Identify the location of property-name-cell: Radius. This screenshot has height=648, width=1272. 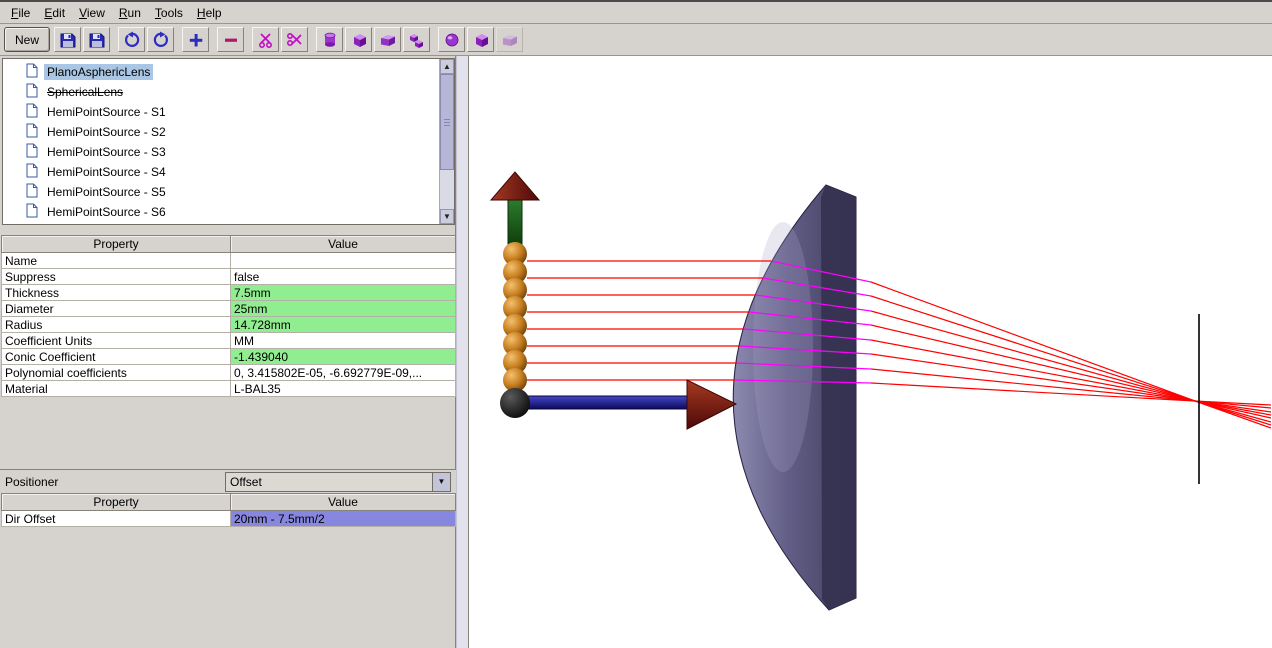
(116, 324).